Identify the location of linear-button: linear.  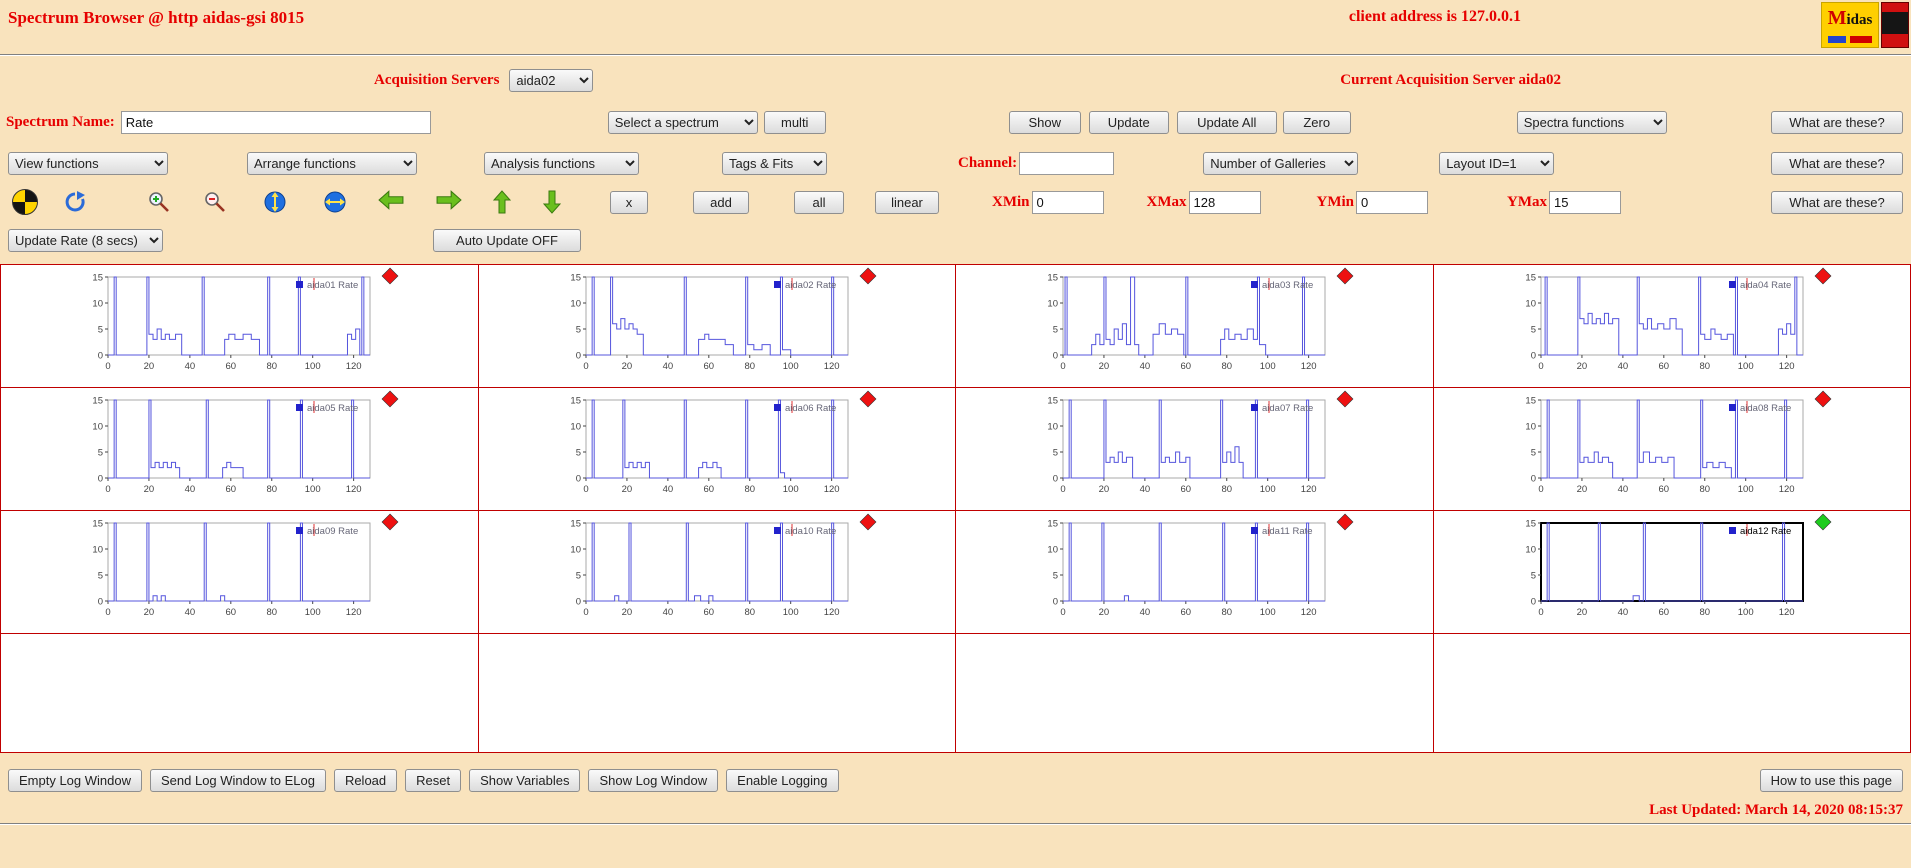
(907, 202).